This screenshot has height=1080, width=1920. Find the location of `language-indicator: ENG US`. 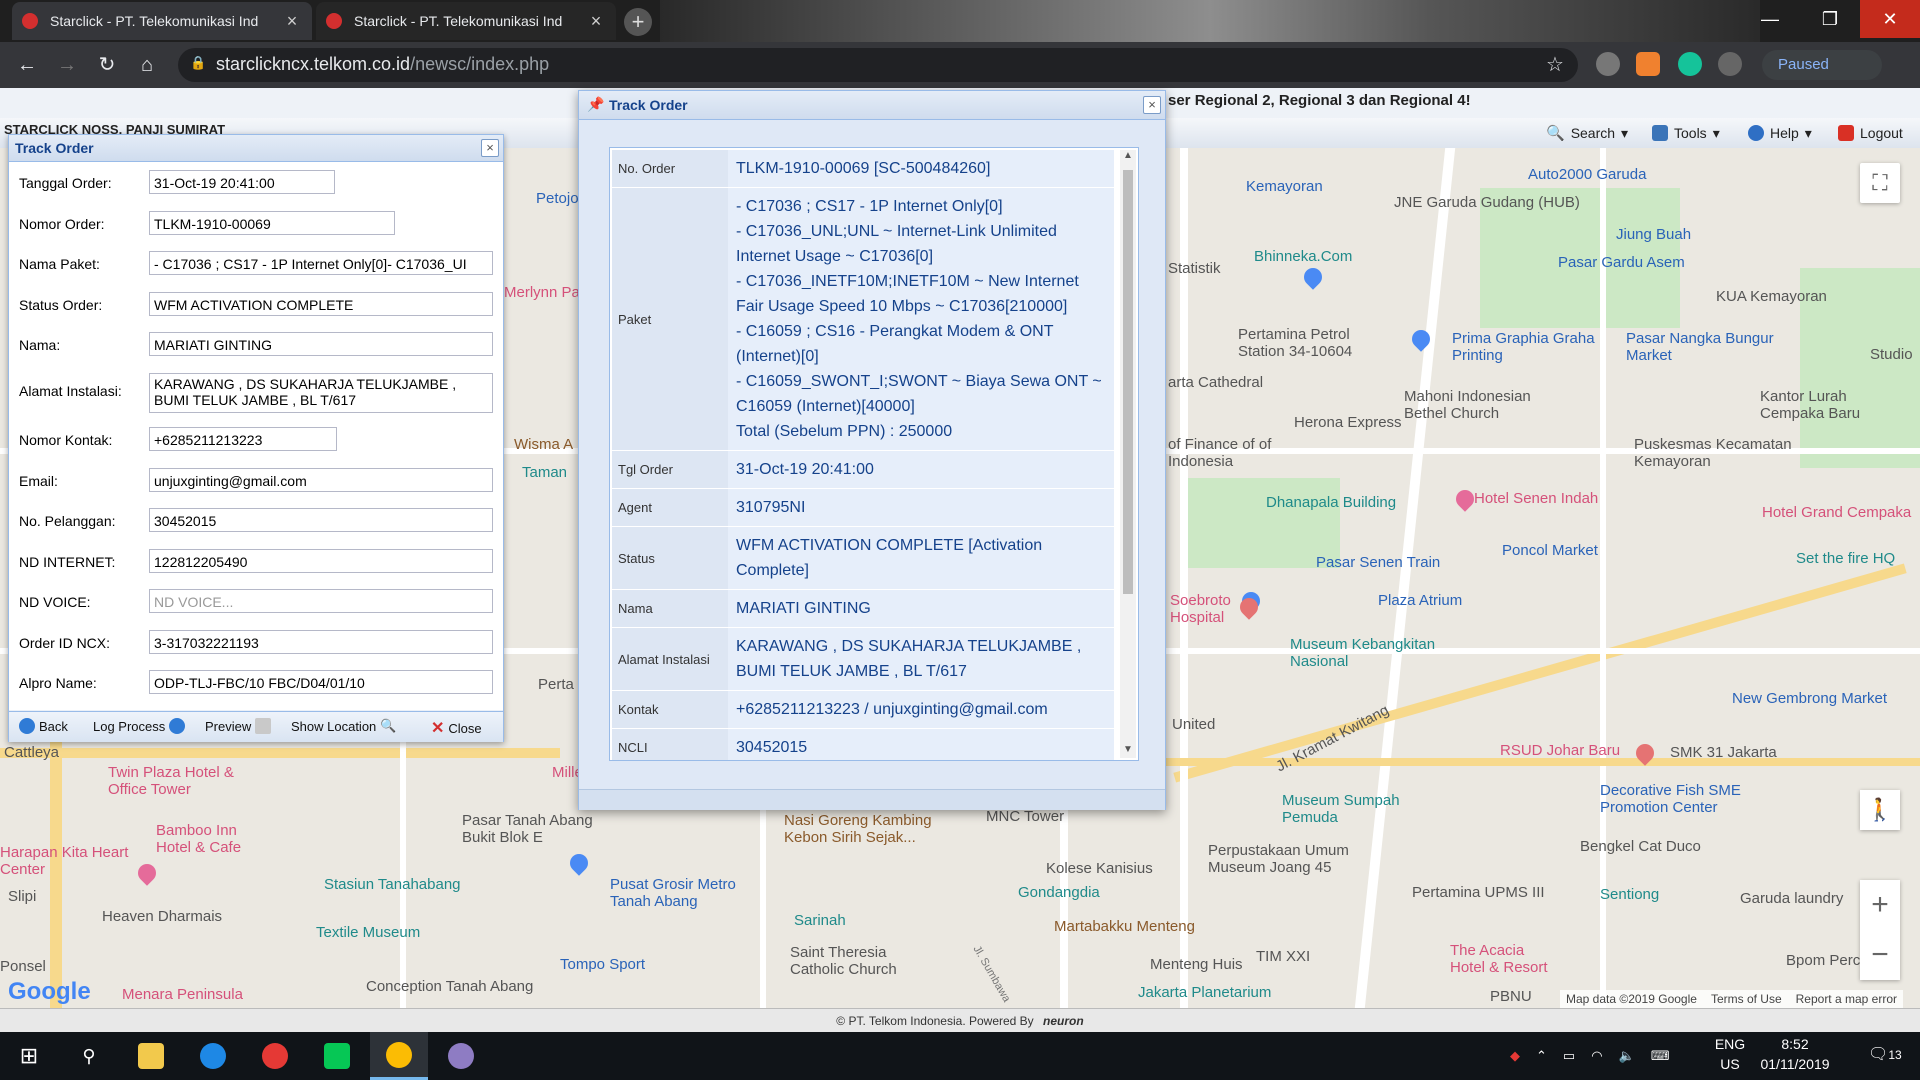

language-indicator: ENG US is located at coordinates (1730, 1054).